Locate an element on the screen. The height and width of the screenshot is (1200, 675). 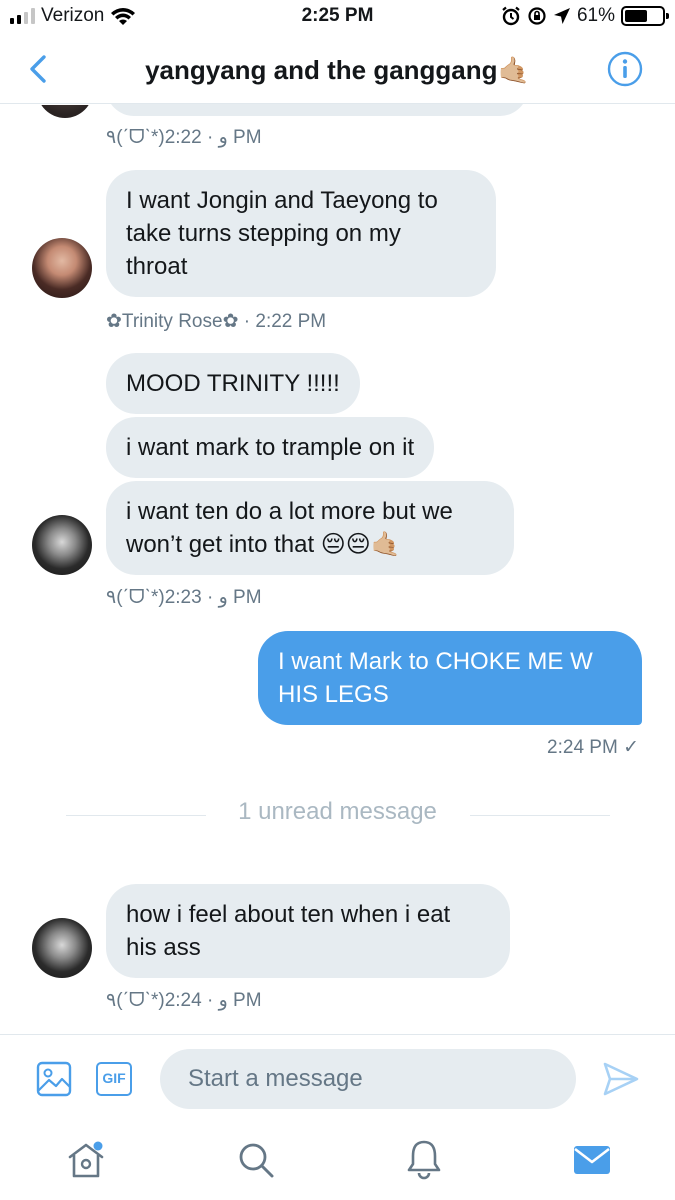
send-icon is located at coordinates (621, 1079).